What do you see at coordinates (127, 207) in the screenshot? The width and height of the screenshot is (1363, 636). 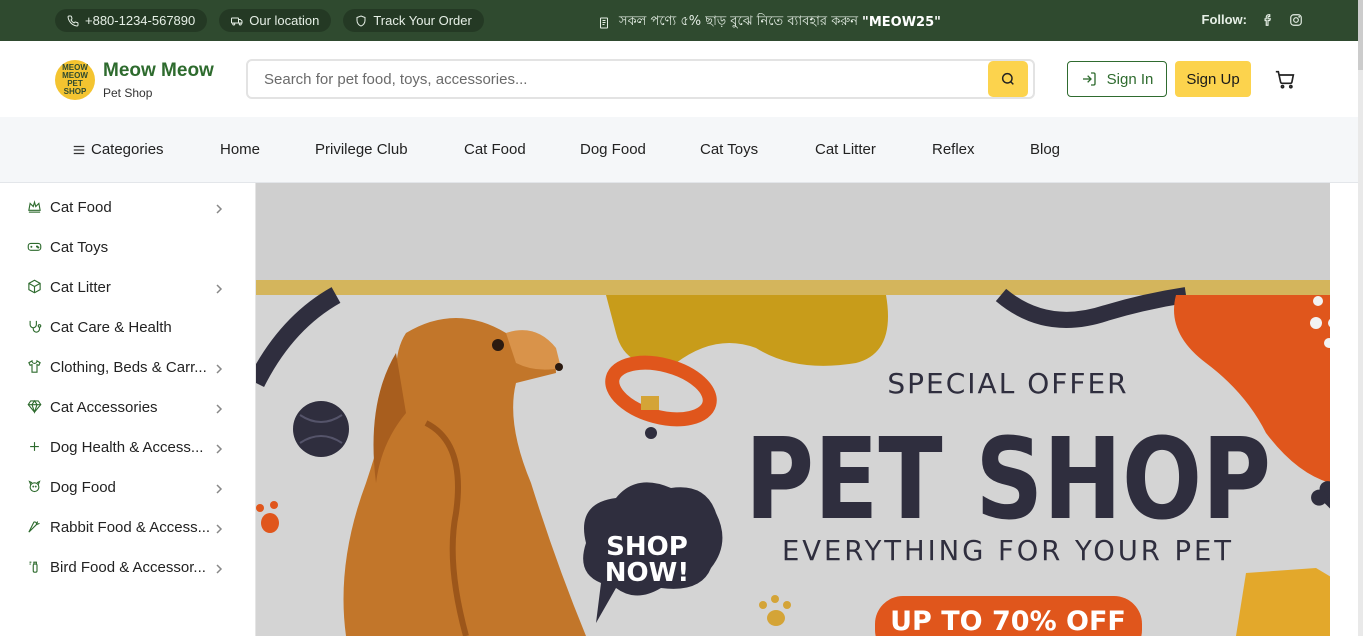 I see `sidebar-item-cat-food: Cat Food` at bounding box center [127, 207].